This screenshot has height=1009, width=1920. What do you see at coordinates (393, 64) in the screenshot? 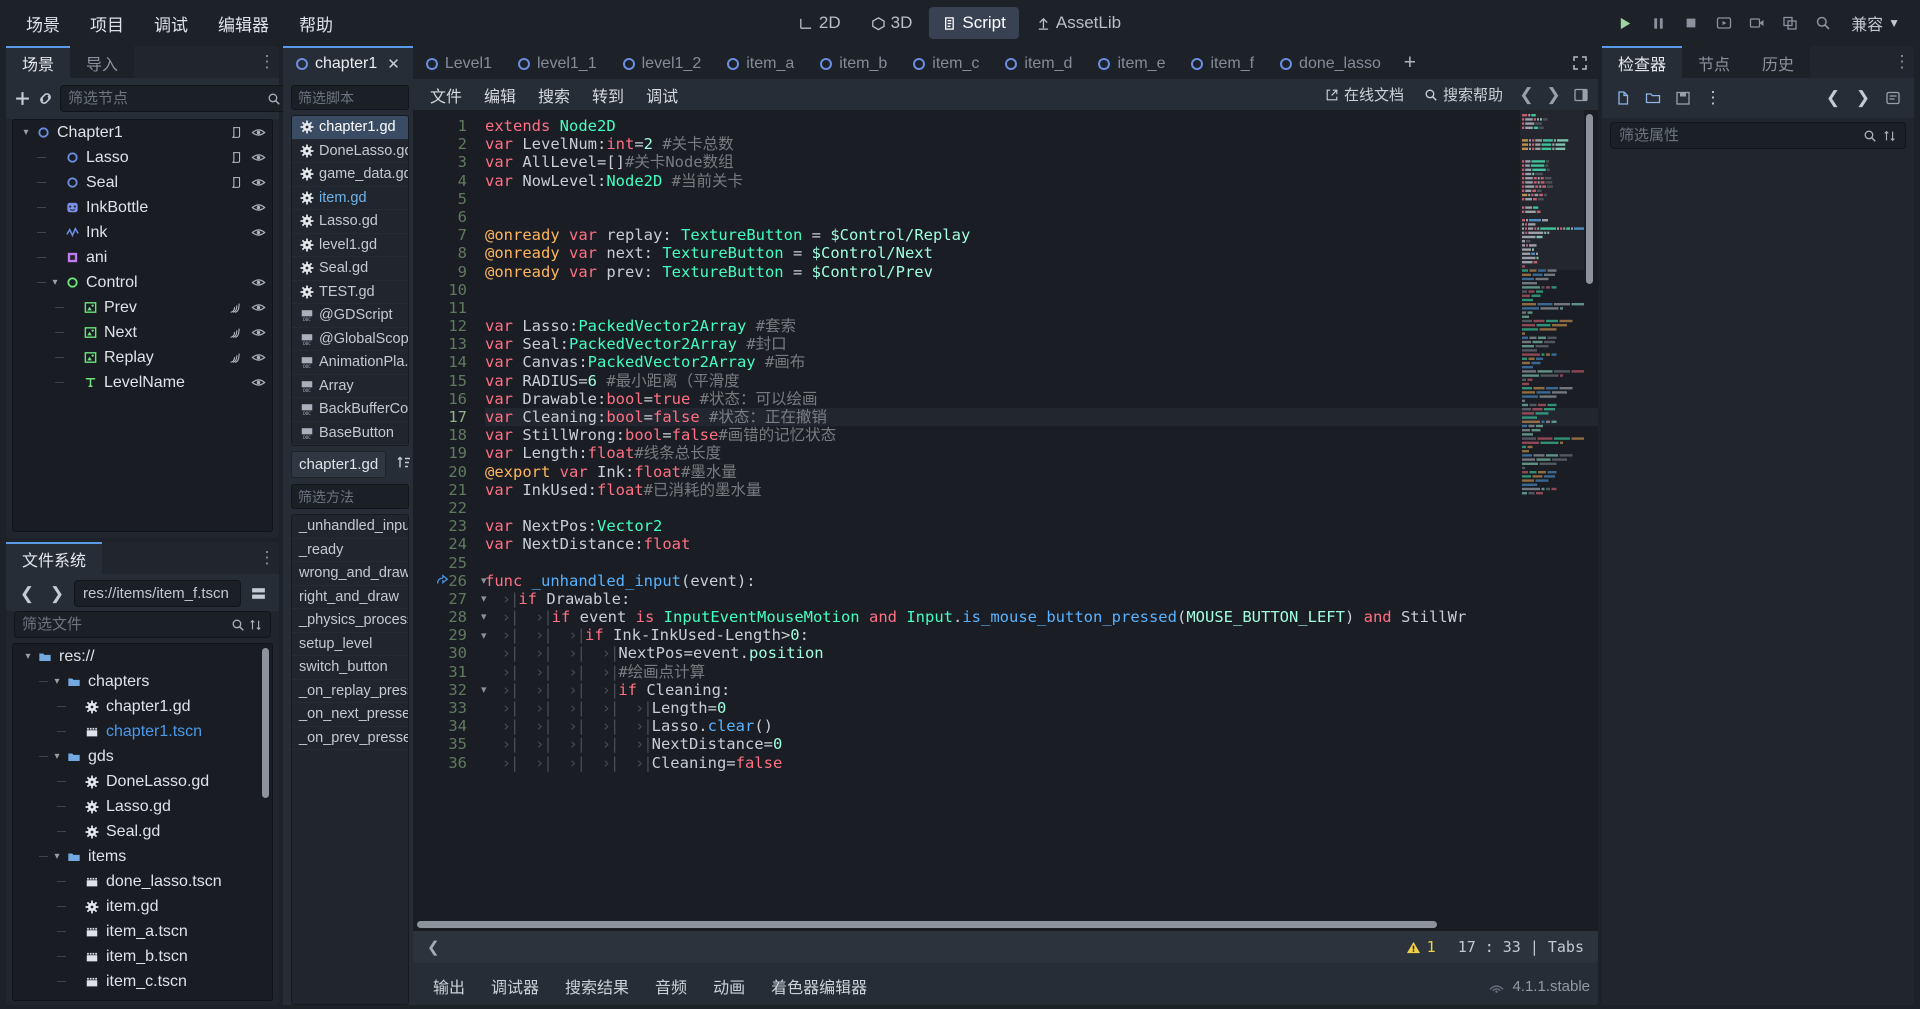
I see `close-icon: ✕` at bounding box center [393, 64].